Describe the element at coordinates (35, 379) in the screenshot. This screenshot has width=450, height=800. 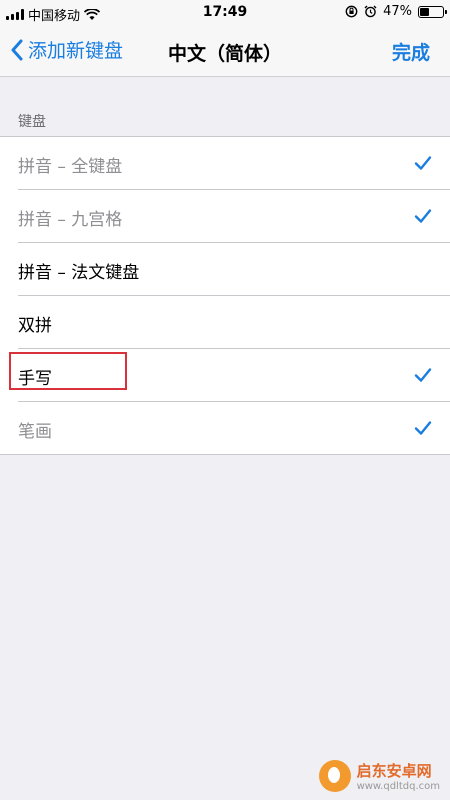
I see `keyboard-row-label: 手写` at that location.